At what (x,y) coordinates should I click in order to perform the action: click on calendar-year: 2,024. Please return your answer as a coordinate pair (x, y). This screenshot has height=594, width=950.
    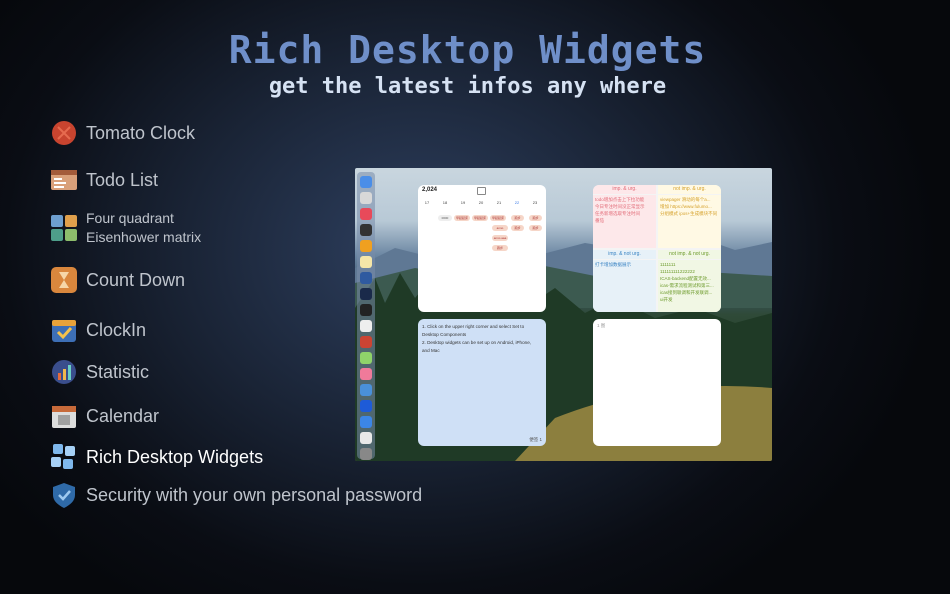
    Looking at the image, I should click on (430, 190).